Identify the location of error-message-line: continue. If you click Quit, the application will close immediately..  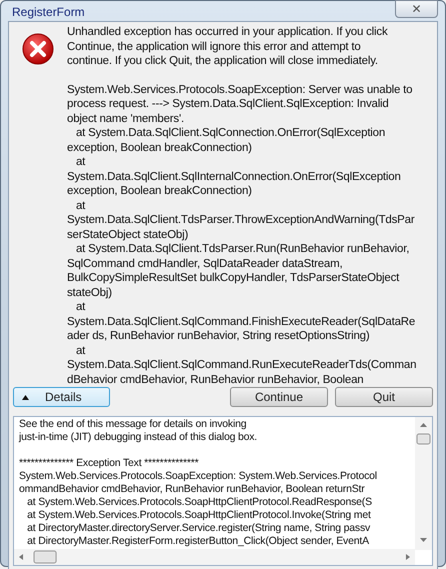
(223, 61).